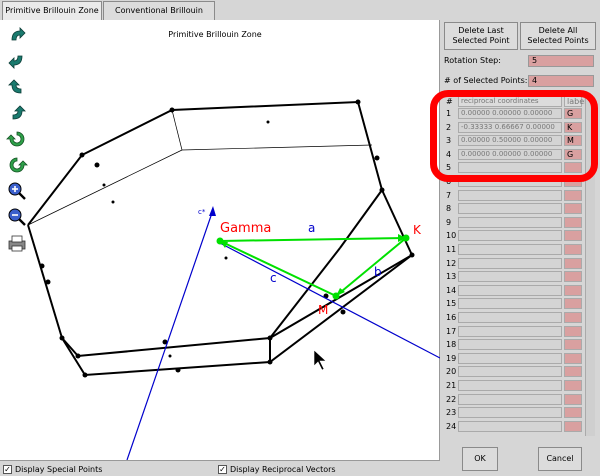  What do you see at coordinates (451, 358) in the screenshot?
I see `row-number: 19` at bounding box center [451, 358].